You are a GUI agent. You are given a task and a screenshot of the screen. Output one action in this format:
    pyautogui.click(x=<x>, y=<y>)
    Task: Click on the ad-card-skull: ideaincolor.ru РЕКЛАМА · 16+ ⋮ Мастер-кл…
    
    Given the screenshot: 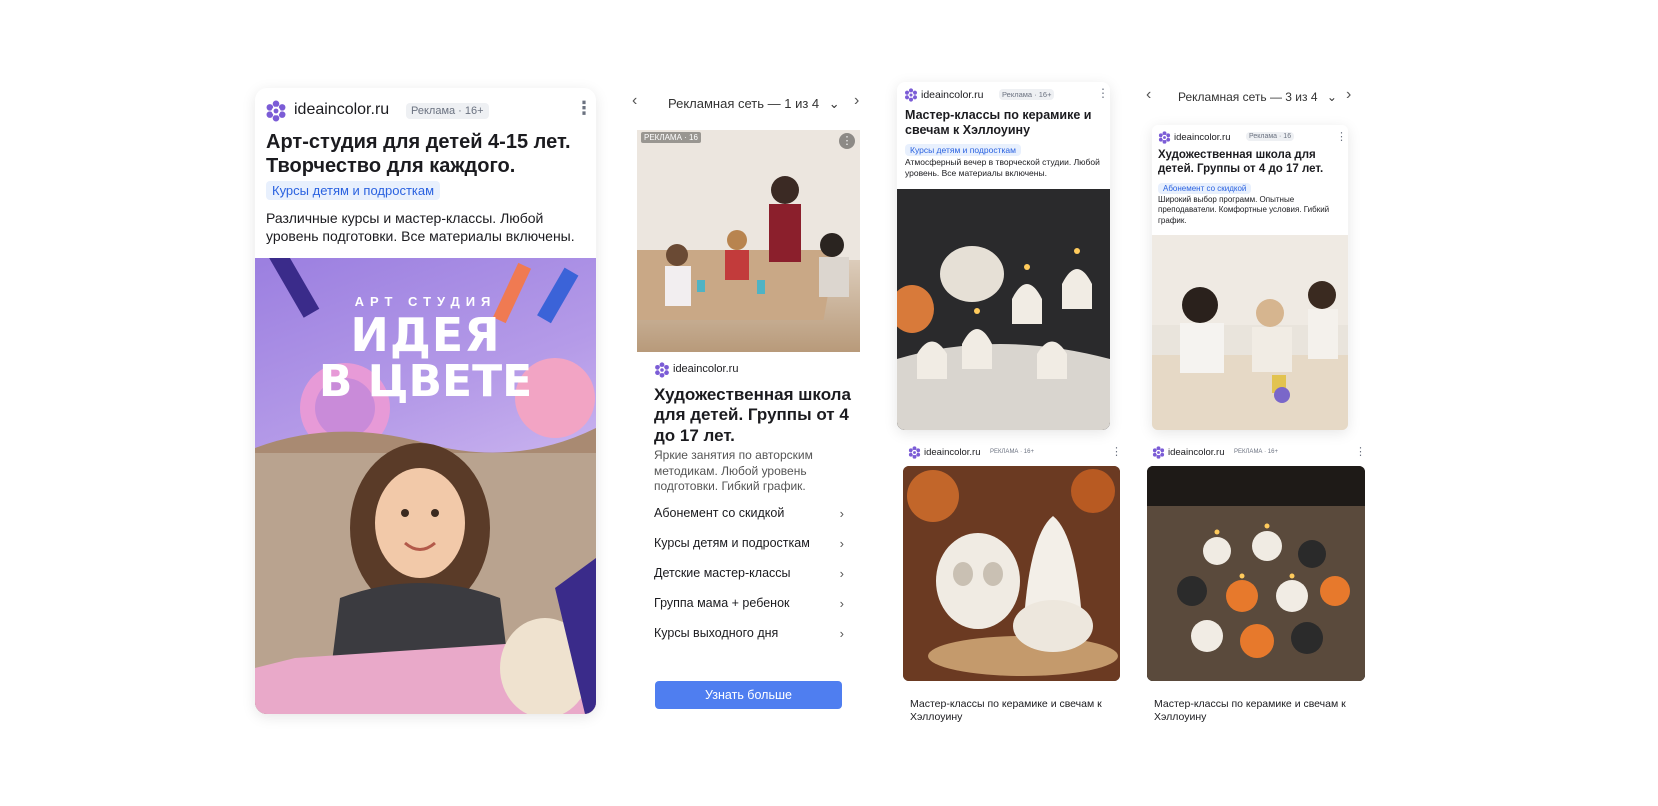 What is the action you would take?
    pyautogui.click(x=1012, y=584)
    